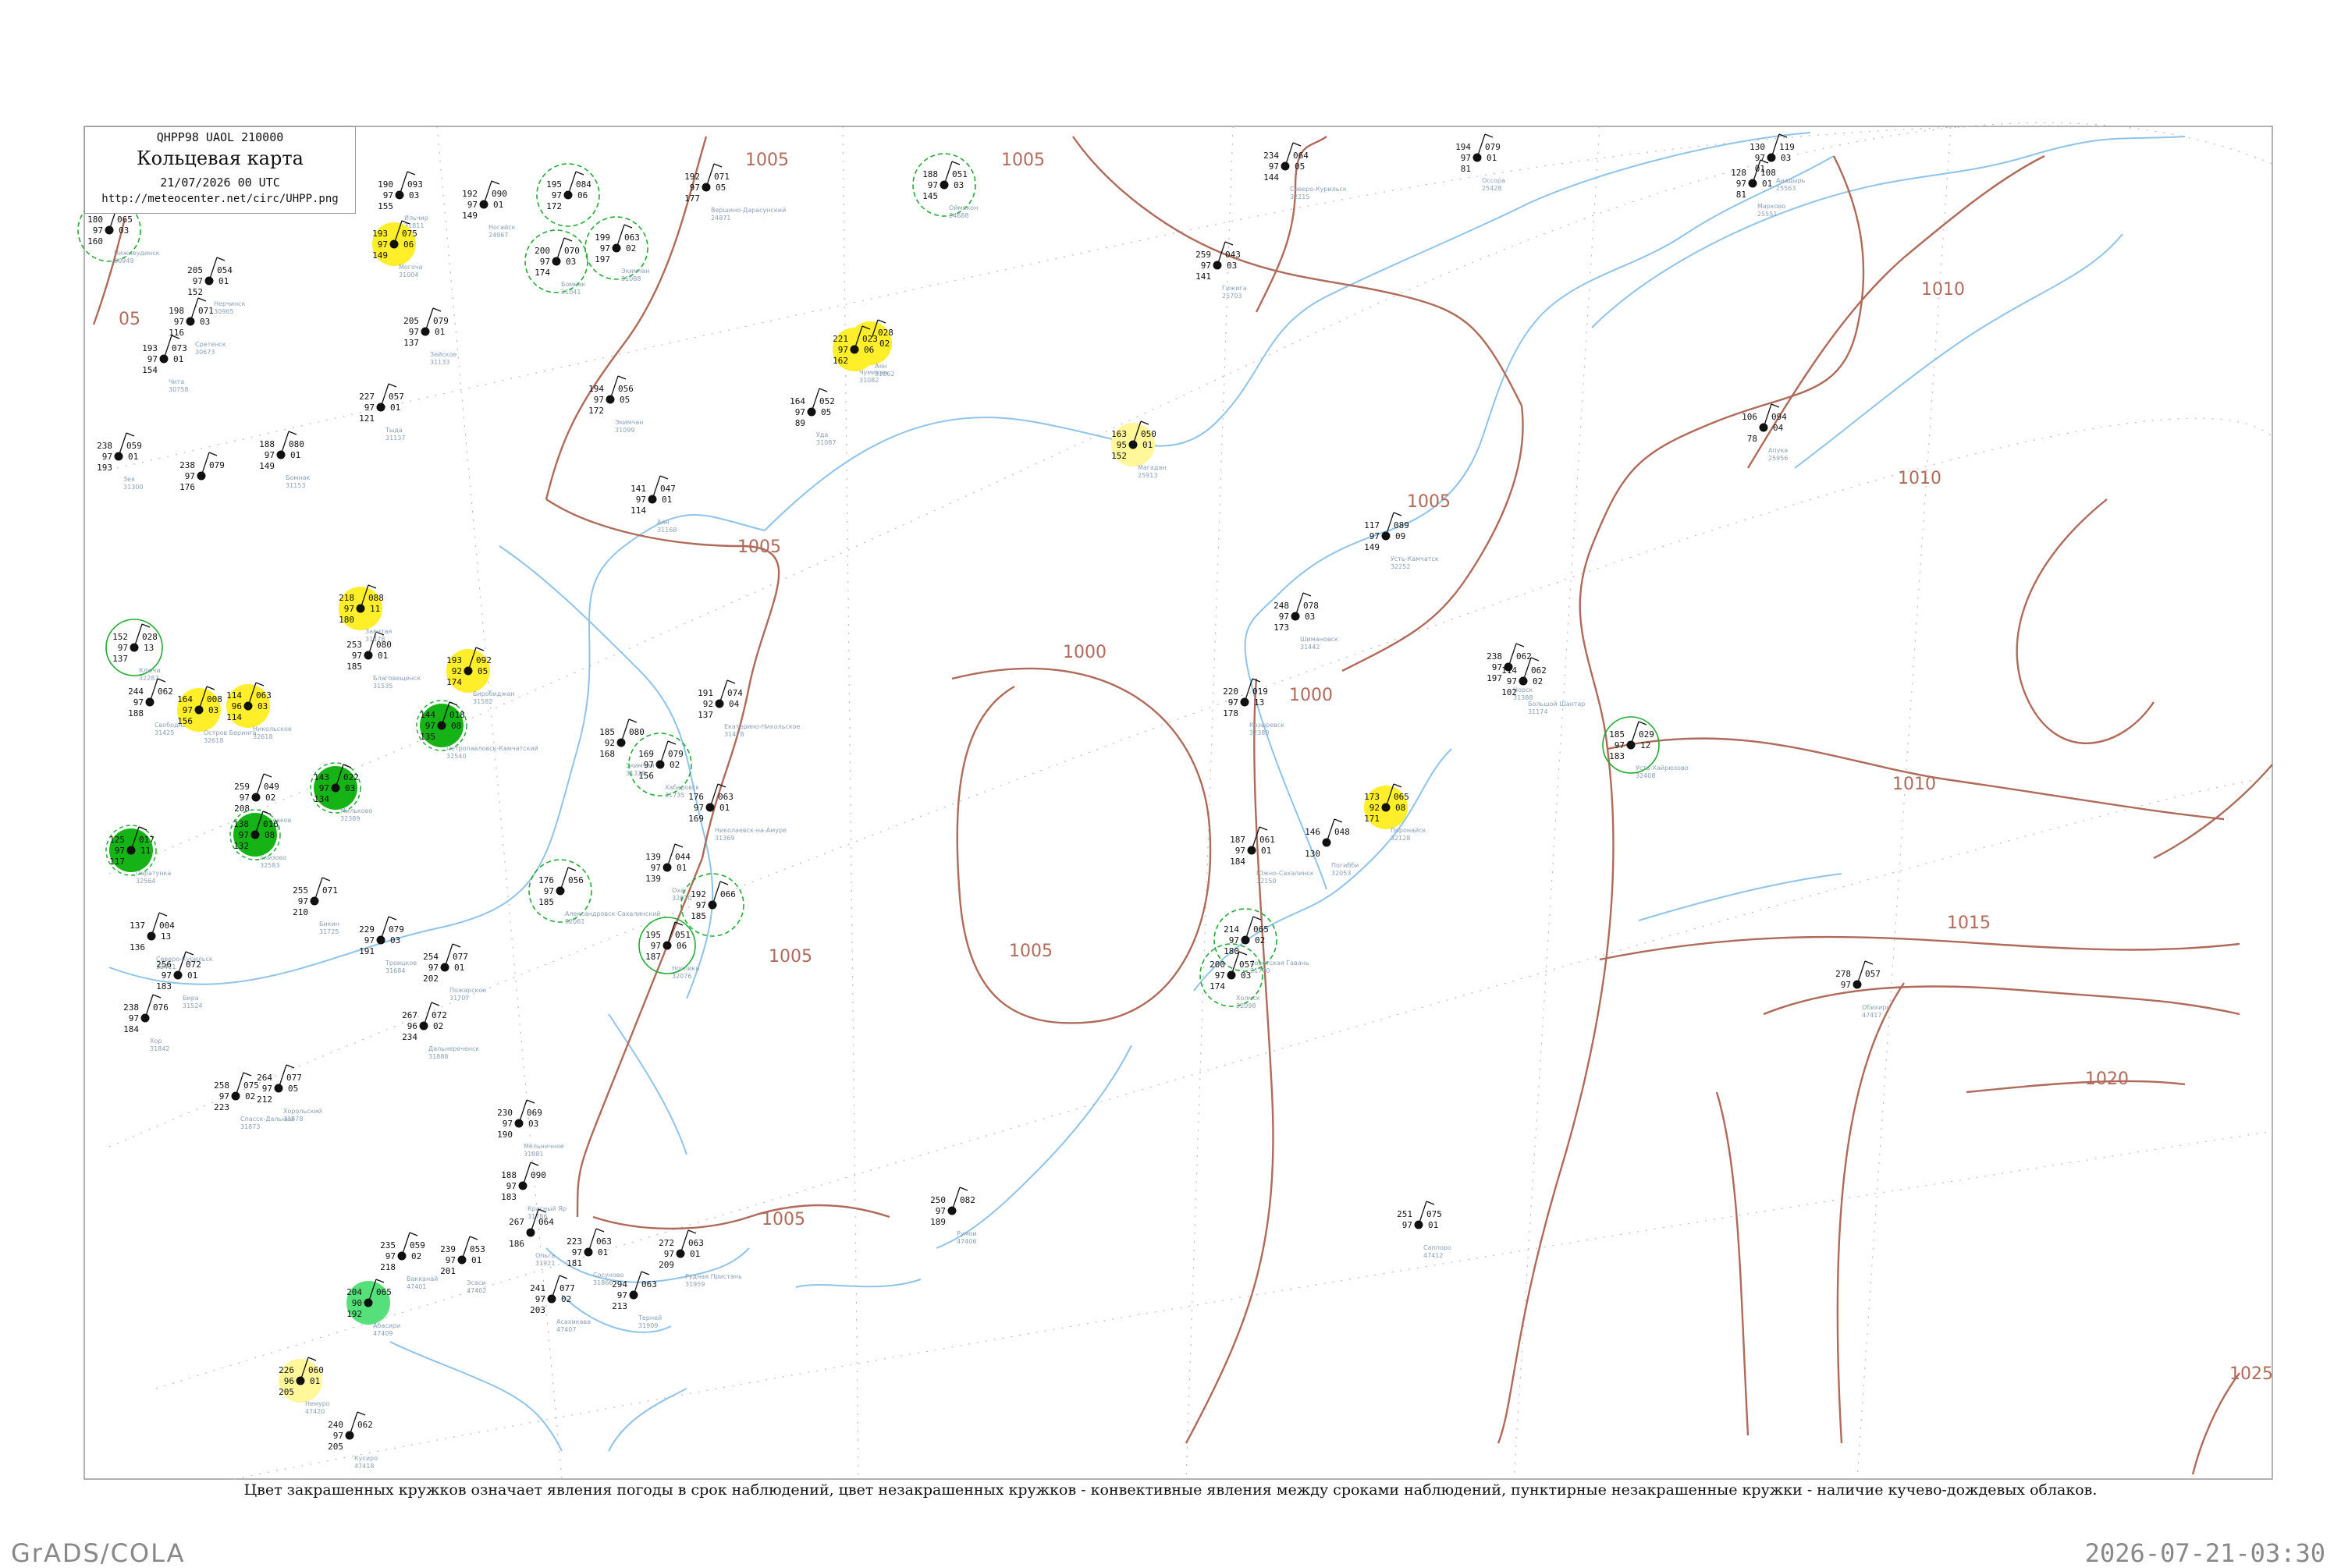 This screenshot has height=1568, width=2341. What do you see at coordinates (1400, 536) in the screenshot?
I see `station-tendency: 09` at bounding box center [1400, 536].